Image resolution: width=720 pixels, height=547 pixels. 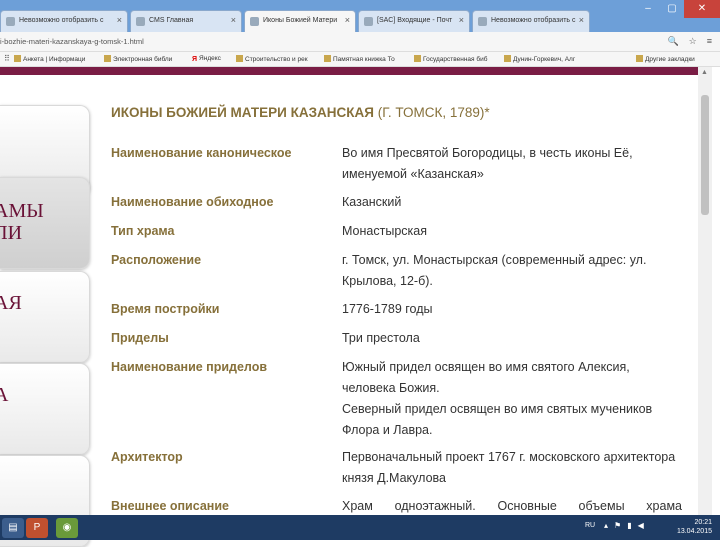 I want to click on language-indicator: RU, so click(x=590, y=525).